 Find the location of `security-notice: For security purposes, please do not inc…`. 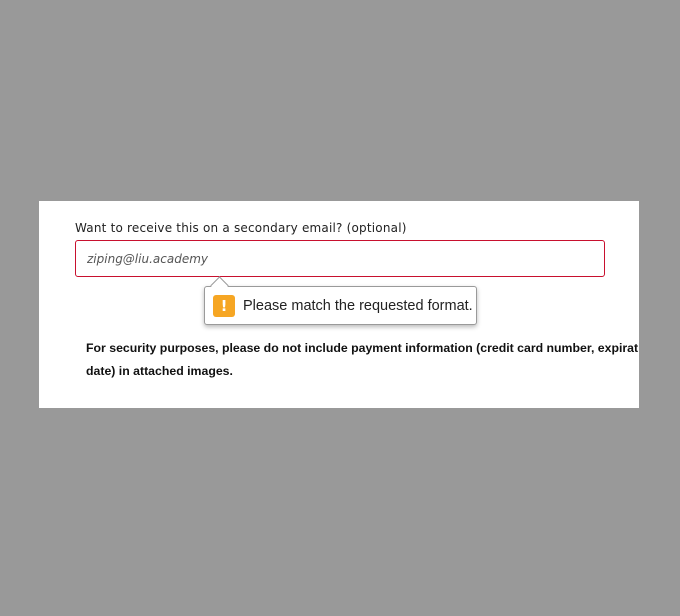

security-notice: For security purposes, please do not inc… is located at coordinates (362, 359).